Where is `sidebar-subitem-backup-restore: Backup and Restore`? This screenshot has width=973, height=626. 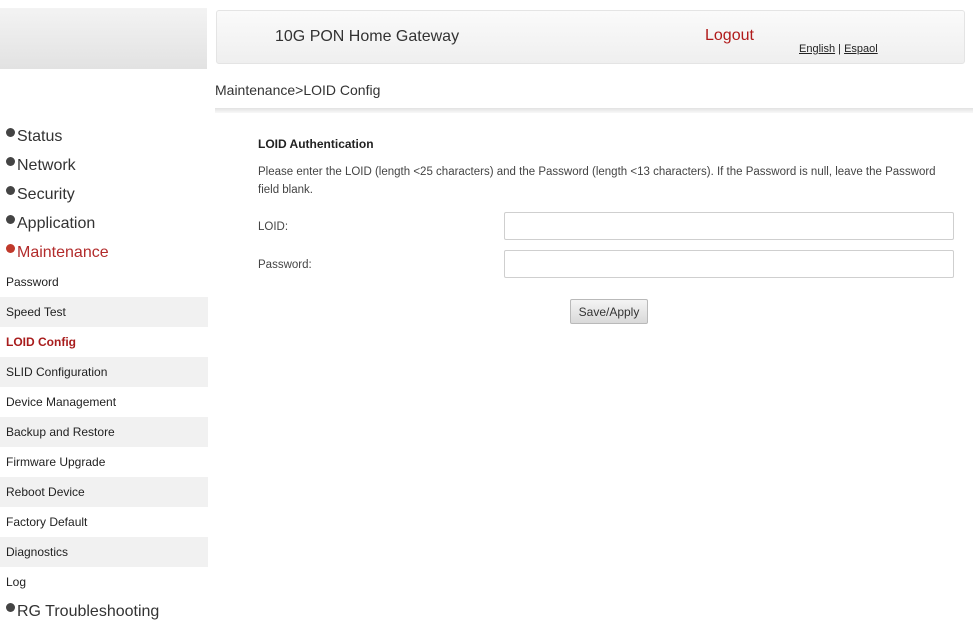
sidebar-subitem-backup-restore: Backup and Restore is located at coordinates (104, 432).